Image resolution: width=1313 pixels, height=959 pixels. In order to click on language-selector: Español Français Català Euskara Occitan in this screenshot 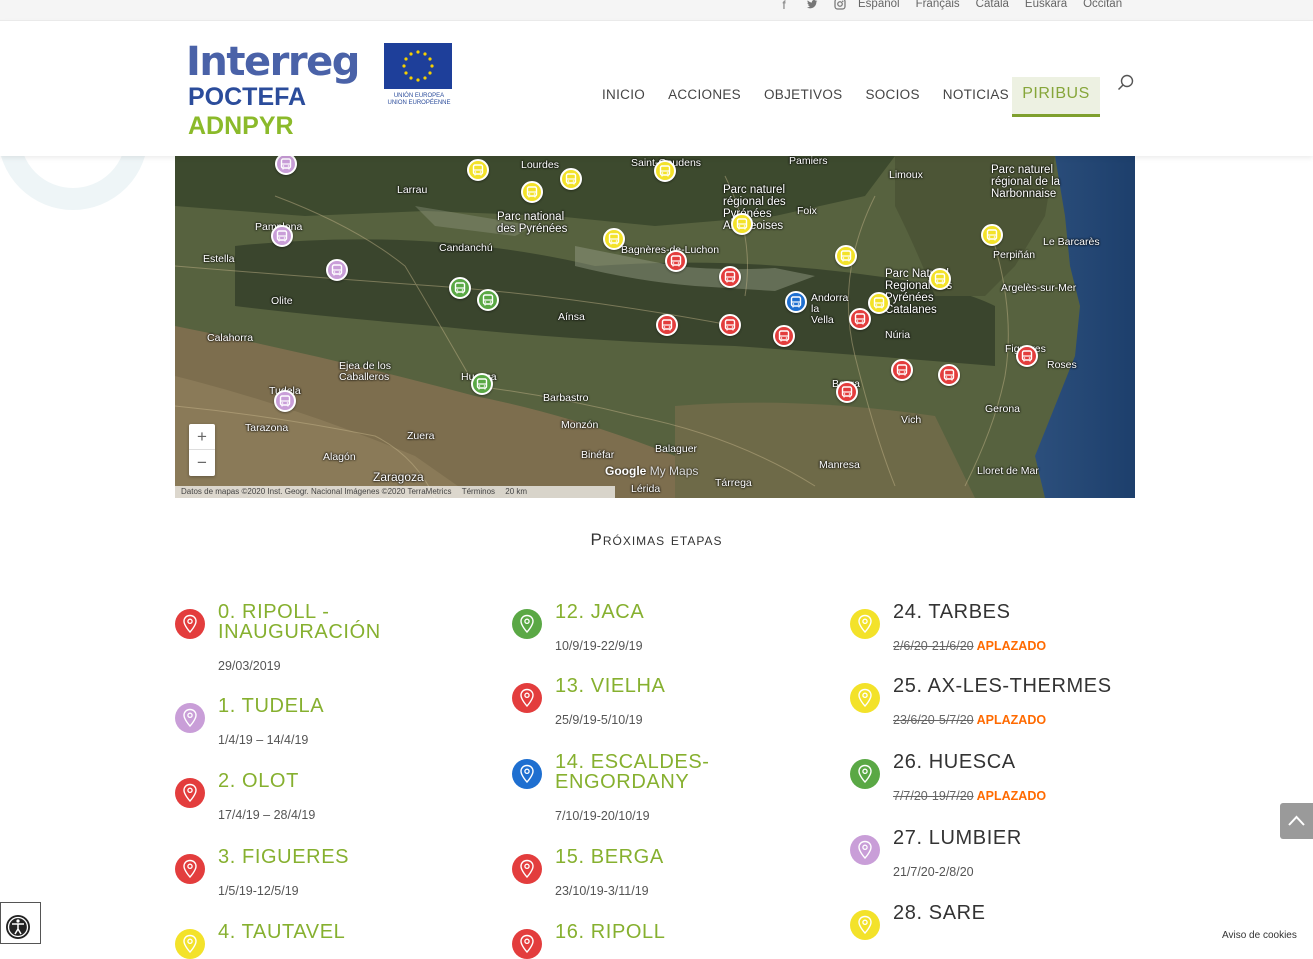, I will do `click(990, 5)`.